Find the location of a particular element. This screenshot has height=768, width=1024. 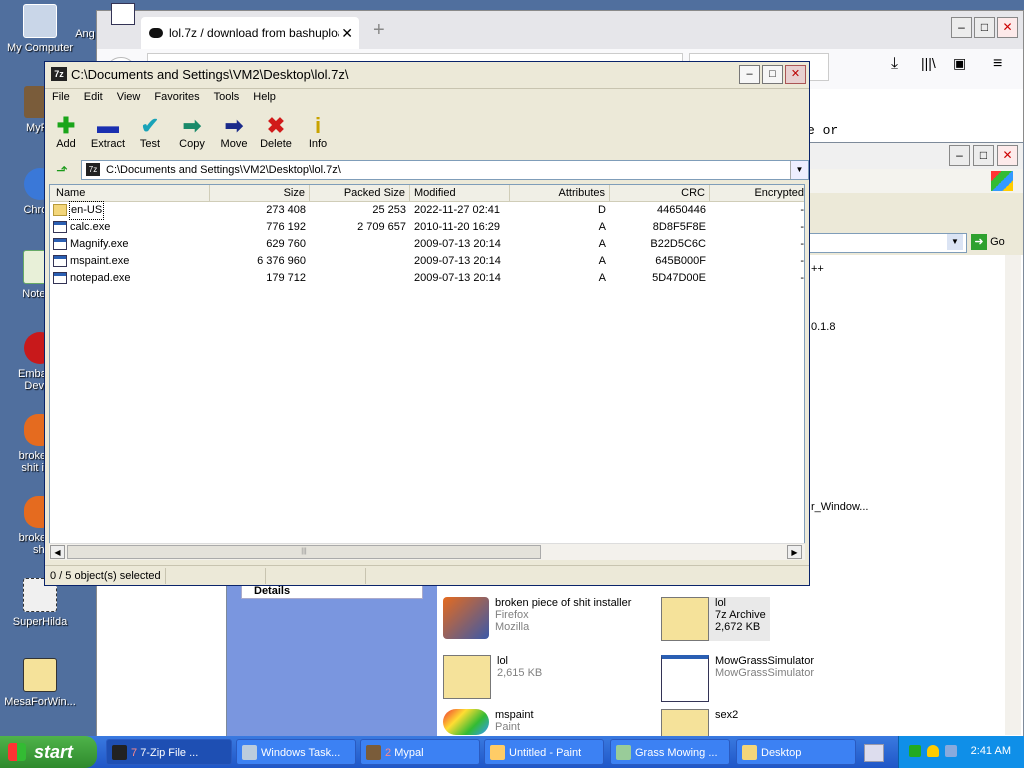

windows-logo-icon is located at coordinates (1002, 181).